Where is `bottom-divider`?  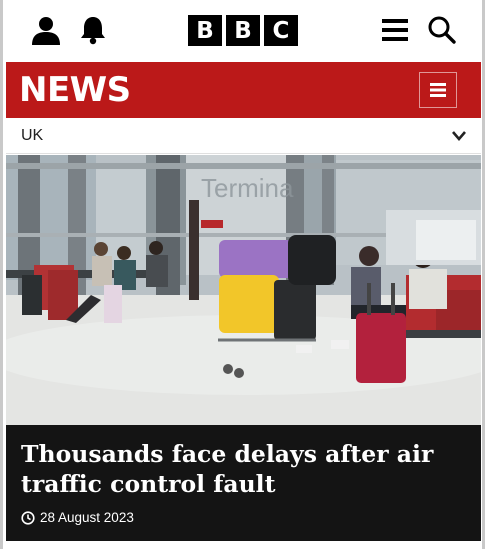
bottom-divider is located at coordinates (243, 545).